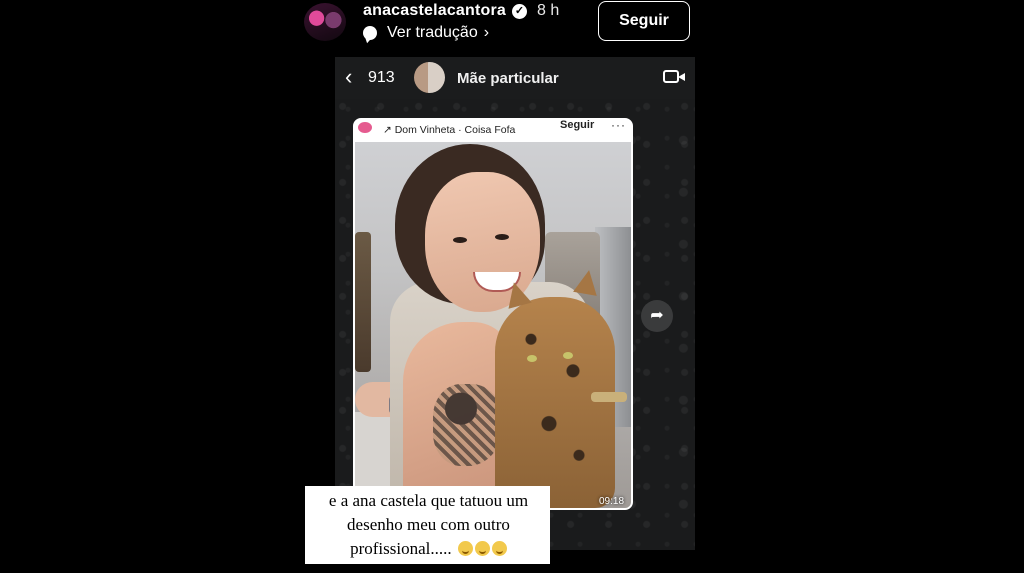 The width and height of the screenshot is (1024, 573). I want to click on verified-badge-icon: ✓, so click(519, 11).